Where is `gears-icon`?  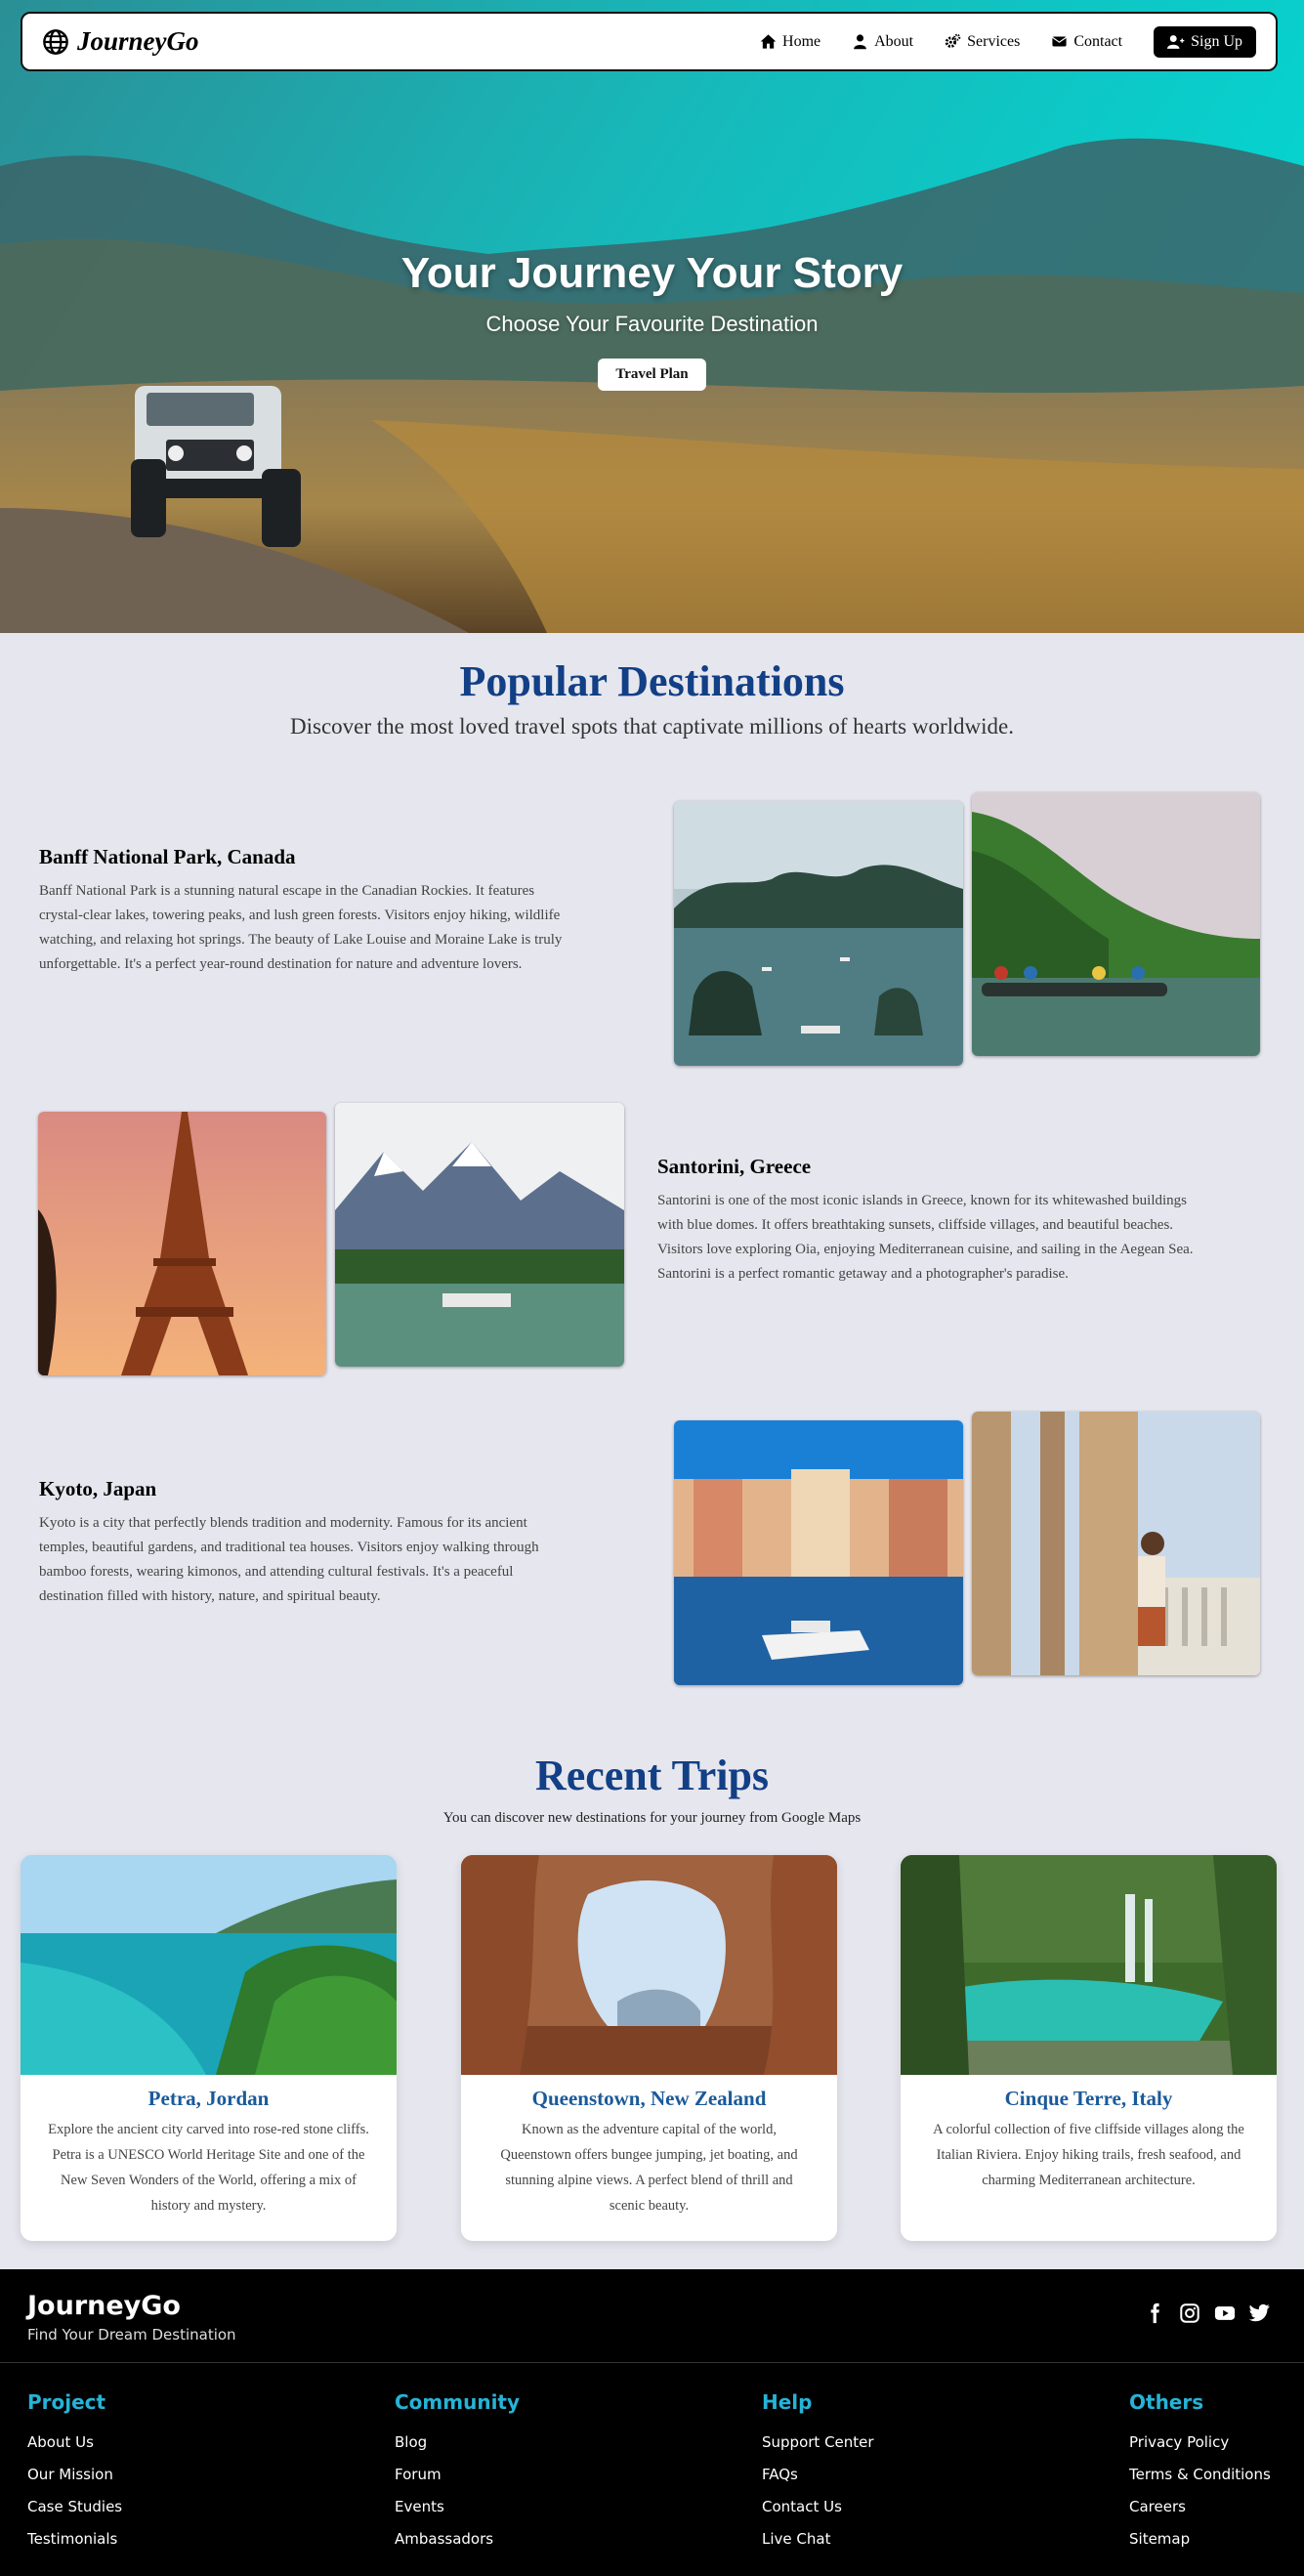
gears-icon is located at coordinates (953, 40).